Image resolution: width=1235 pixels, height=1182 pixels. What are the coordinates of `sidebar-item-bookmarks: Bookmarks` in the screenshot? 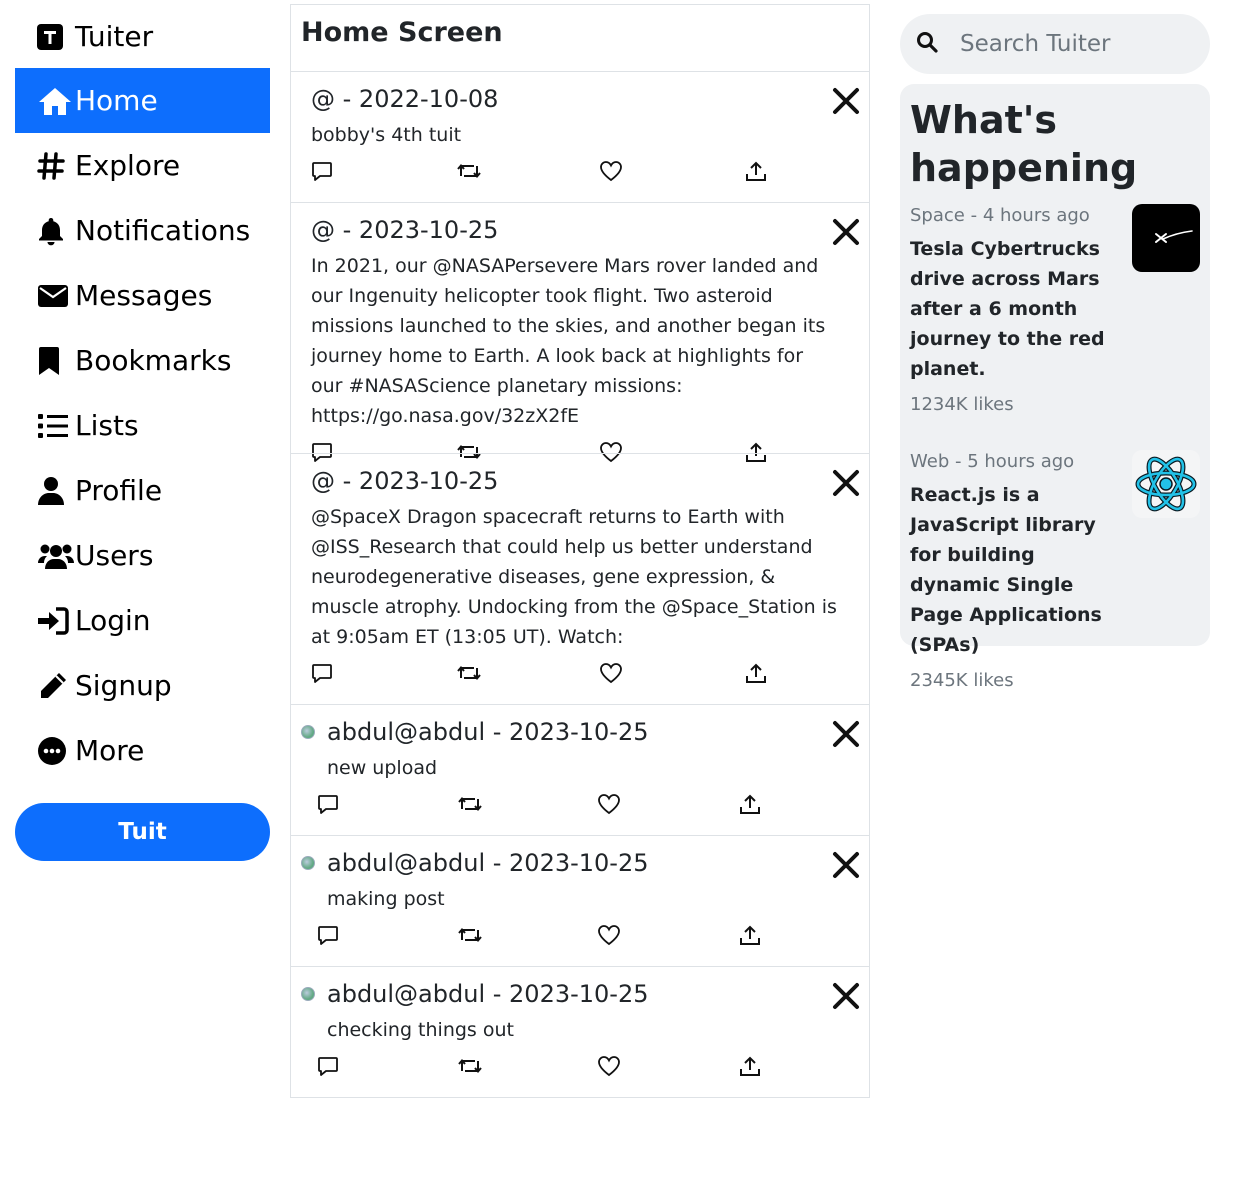 It's located at (142, 360).